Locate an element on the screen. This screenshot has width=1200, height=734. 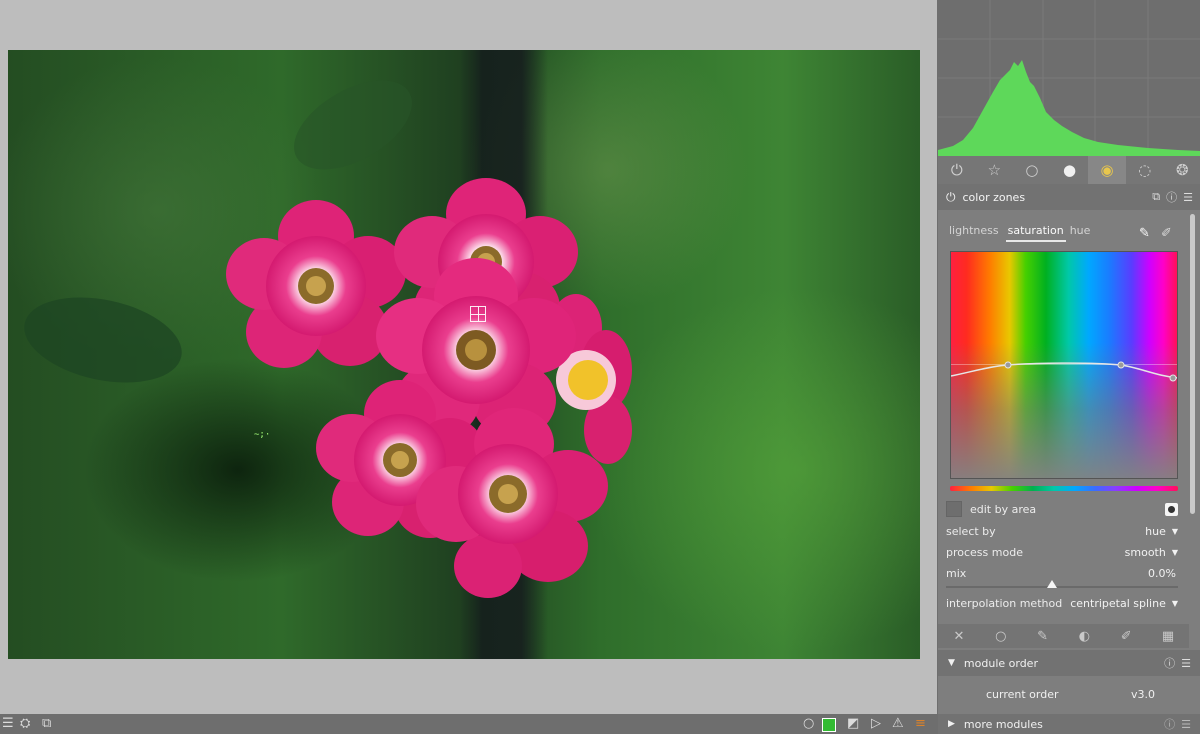
picker-marker-icon: ~;· is located at coordinates (262, 435).